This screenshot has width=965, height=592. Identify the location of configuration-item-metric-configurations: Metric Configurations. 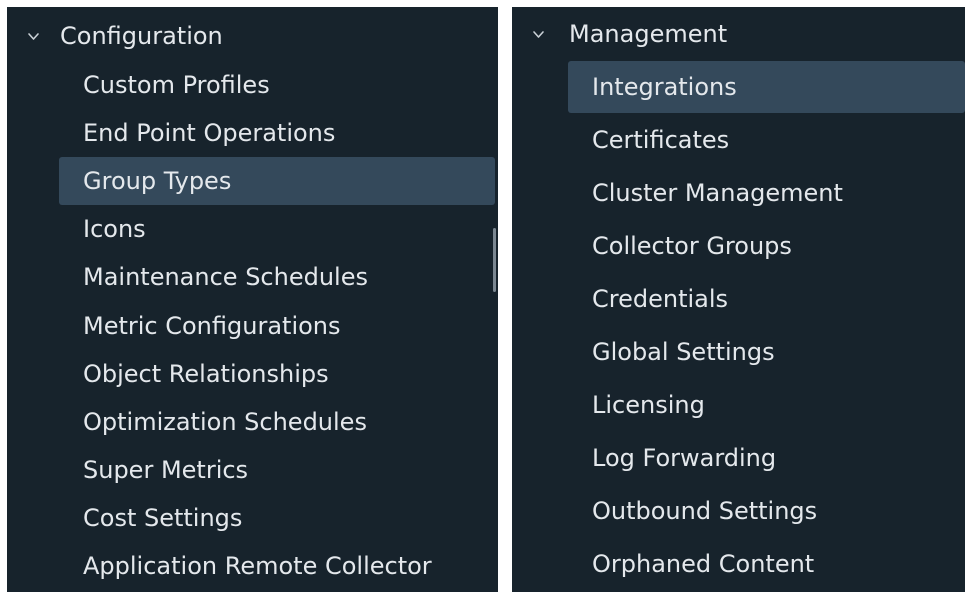
(212, 326).